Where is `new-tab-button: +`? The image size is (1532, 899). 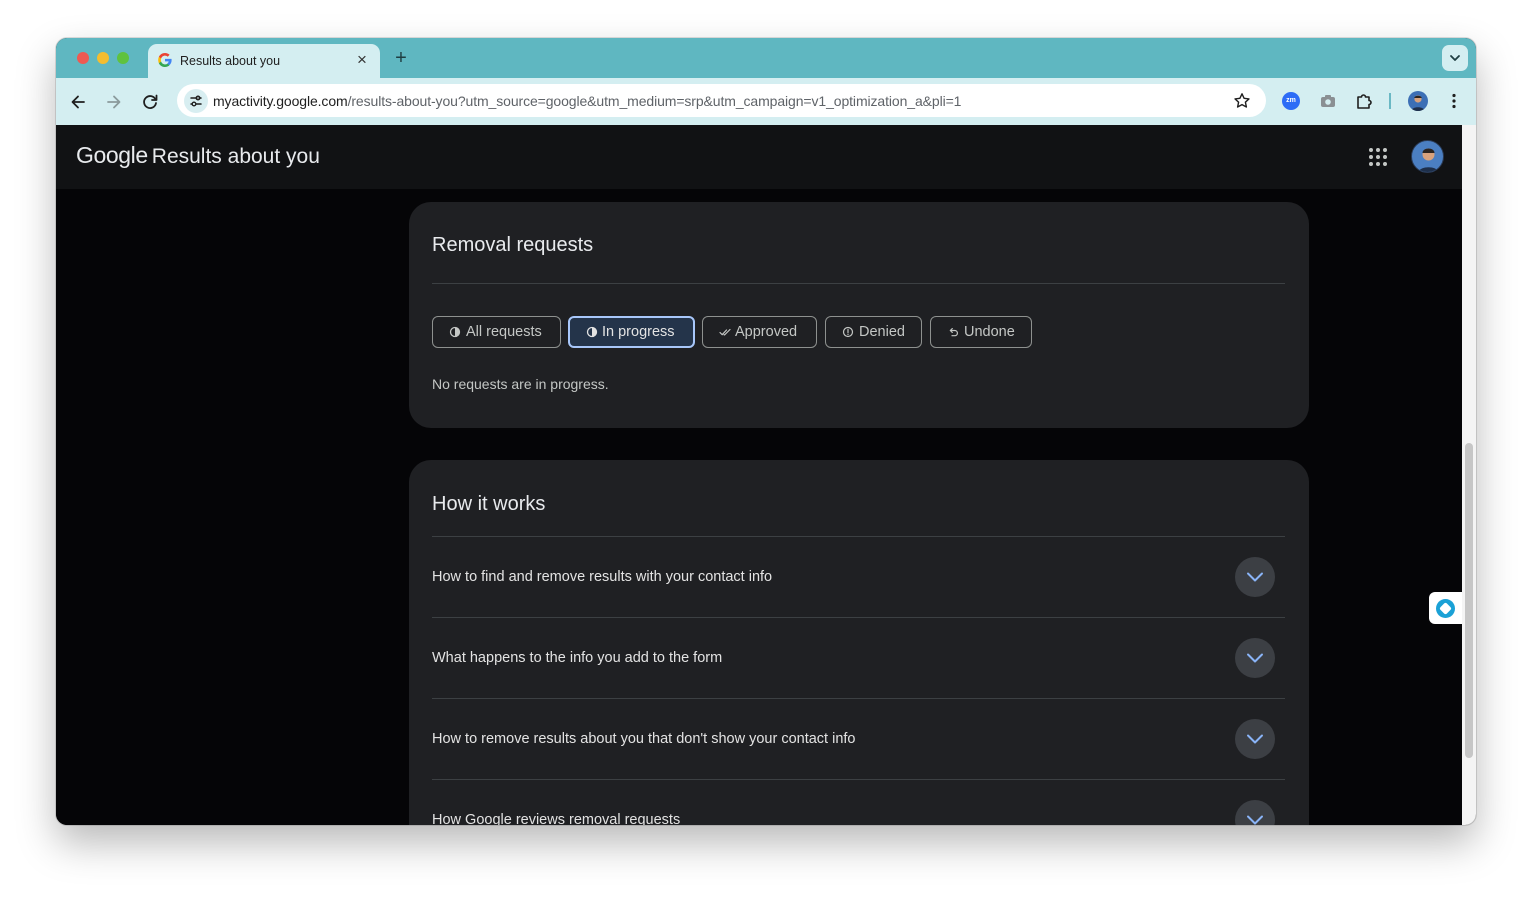 new-tab-button: + is located at coordinates (401, 58).